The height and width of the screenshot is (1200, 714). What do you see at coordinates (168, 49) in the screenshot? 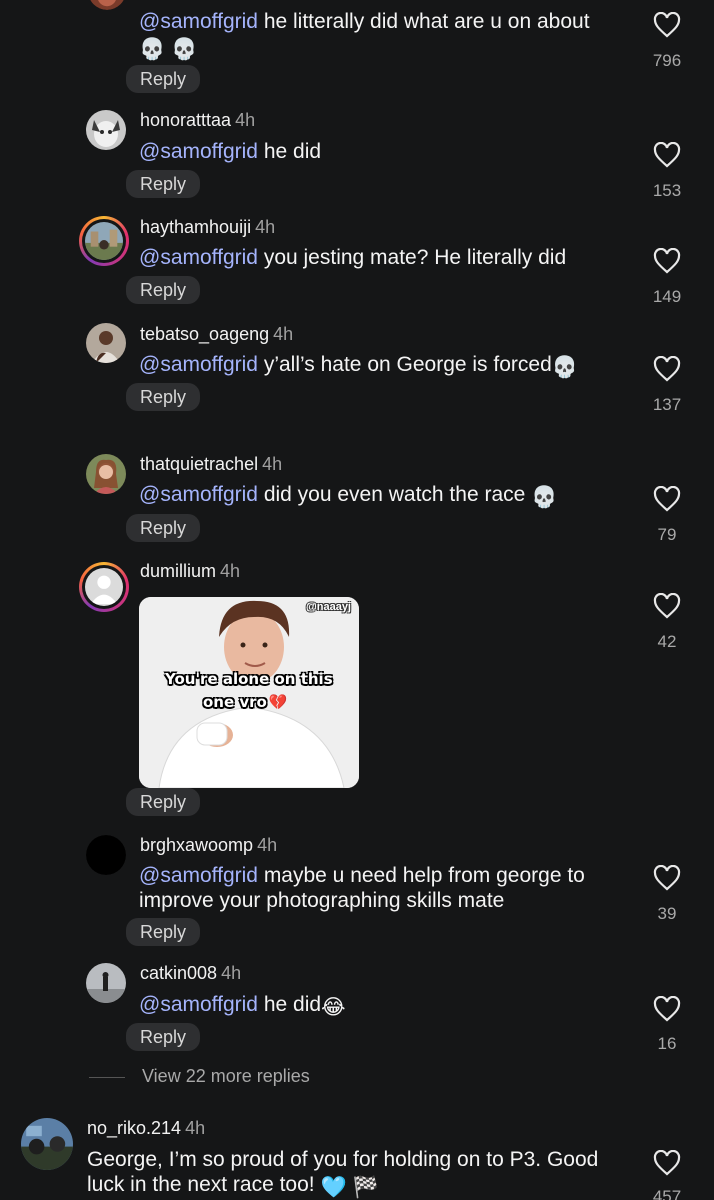
I see `skull-emoji: 💀 💀` at bounding box center [168, 49].